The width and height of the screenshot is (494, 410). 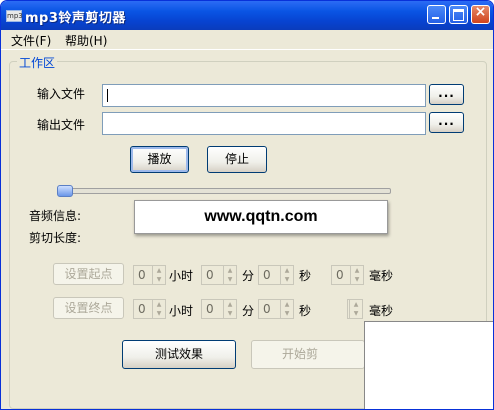 I want to click on close-icon: ×, so click(x=480, y=12).